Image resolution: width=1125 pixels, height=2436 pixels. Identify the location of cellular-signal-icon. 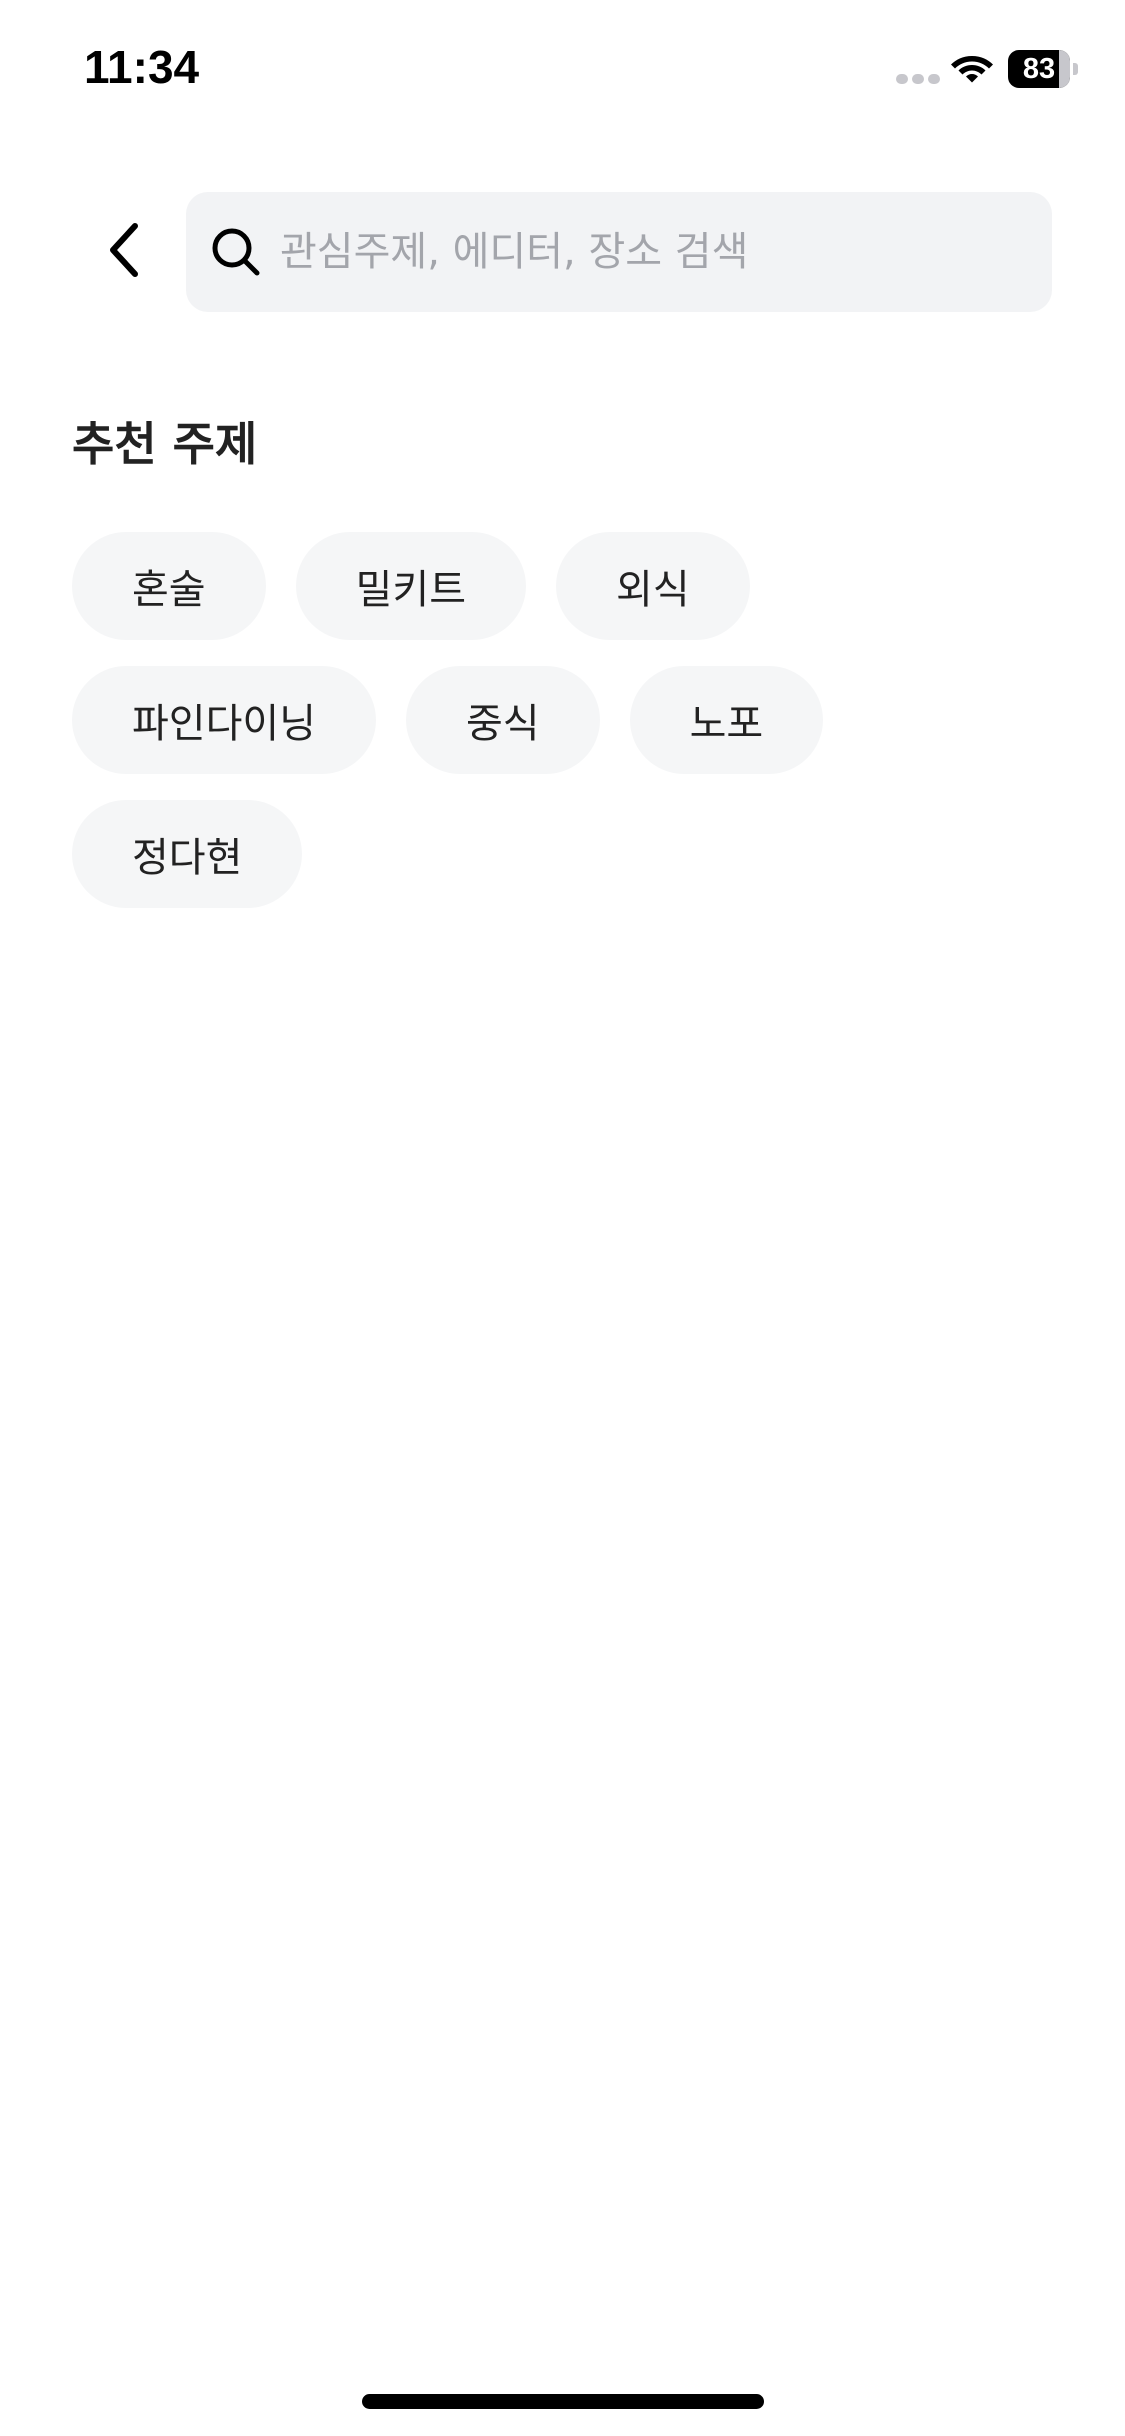
(918, 79).